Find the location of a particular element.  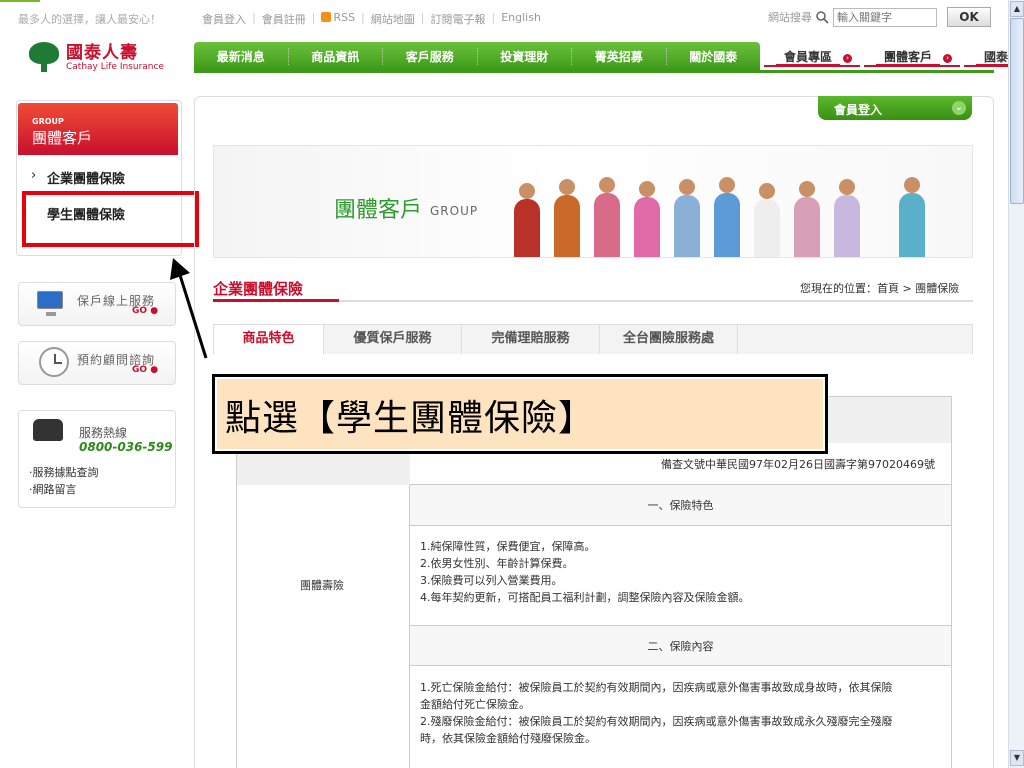

tree-logo-icon is located at coordinates (44, 58).